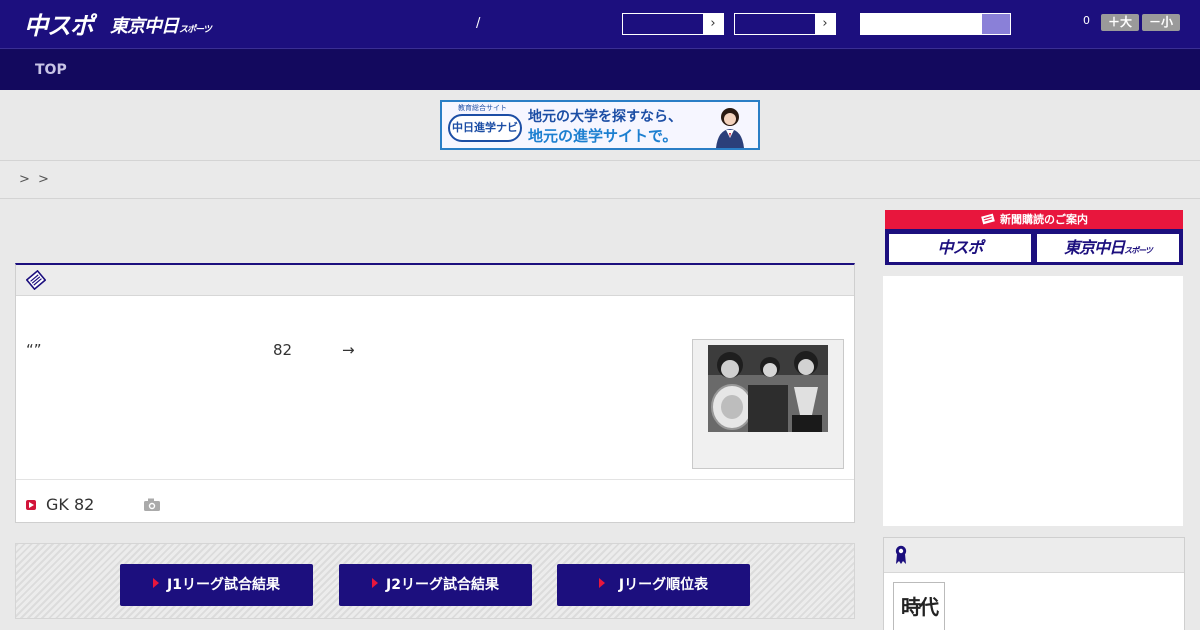 This screenshot has height=630, width=1200. I want to click on search-input, so click(935, 24).